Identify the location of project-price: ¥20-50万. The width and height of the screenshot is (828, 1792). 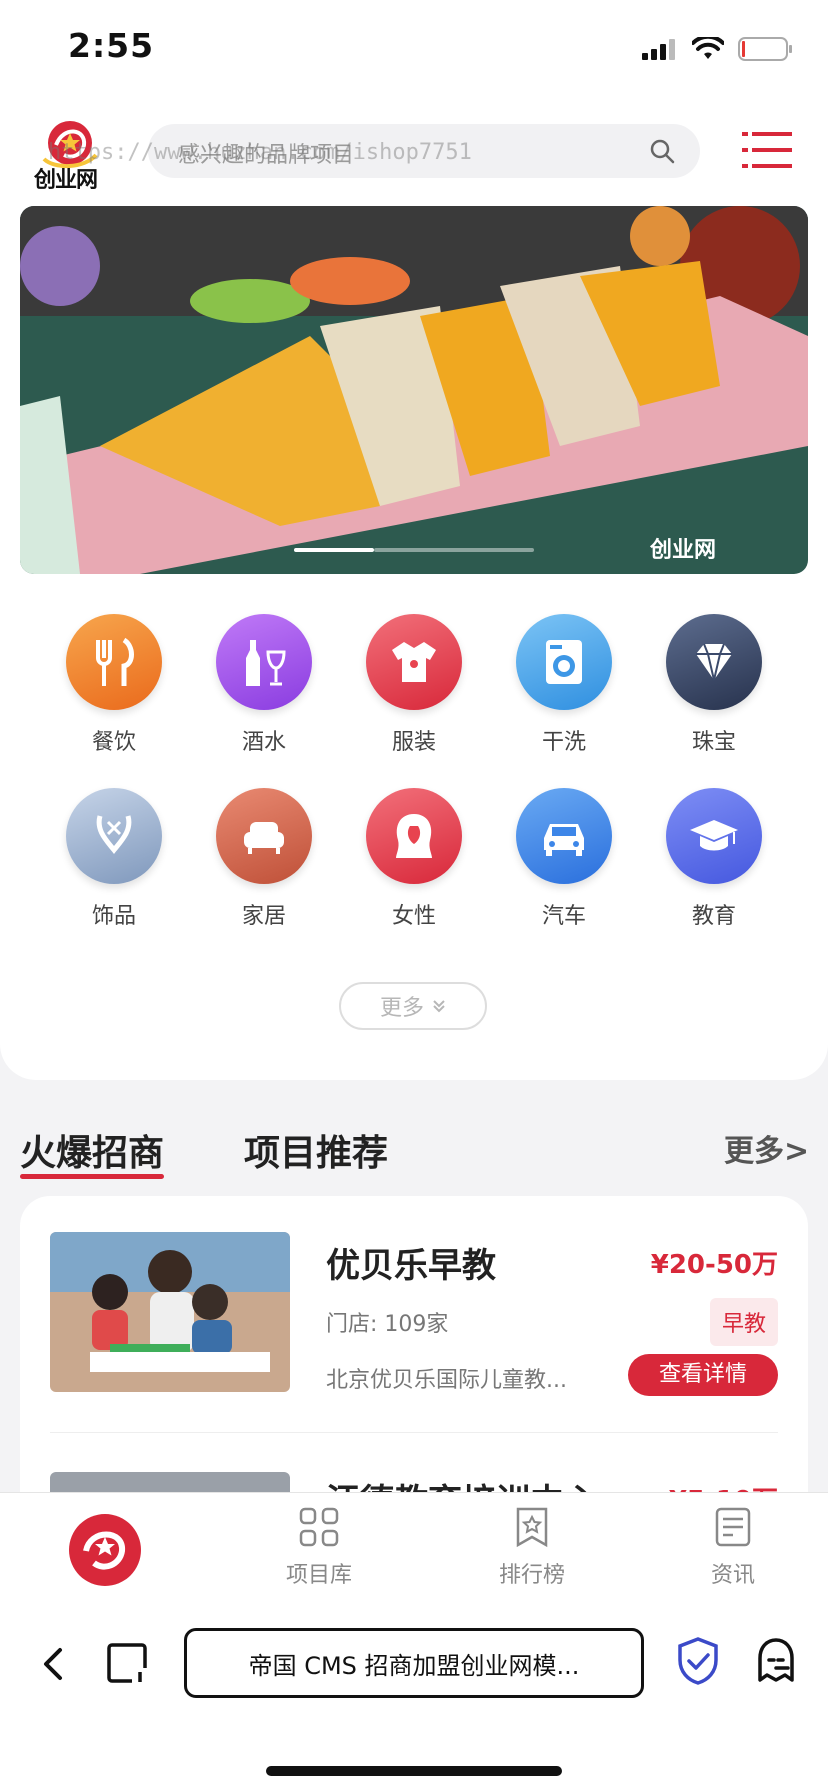
(714, 1265).